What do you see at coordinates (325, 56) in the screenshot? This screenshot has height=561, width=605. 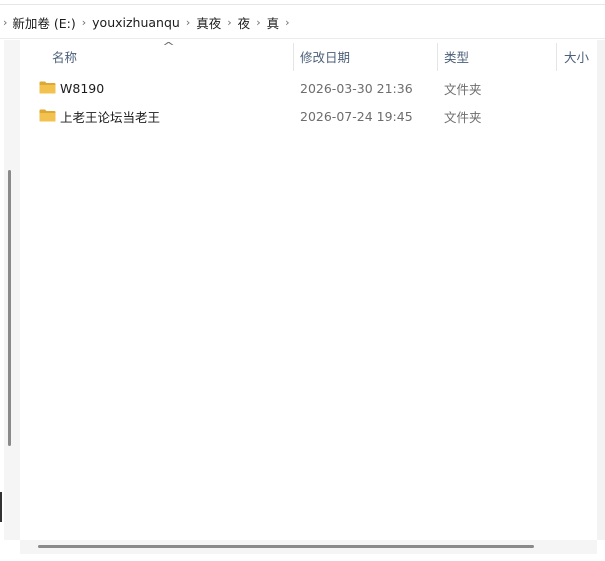 I see `column-header-date-modified: 修改日期` at bounding box center [325, 56].